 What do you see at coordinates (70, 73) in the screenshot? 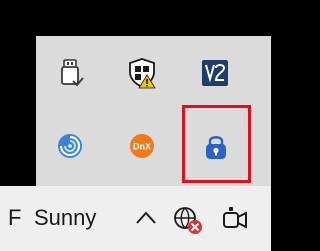
I see `usb-drive-icon` at bounding box center [70, 73].